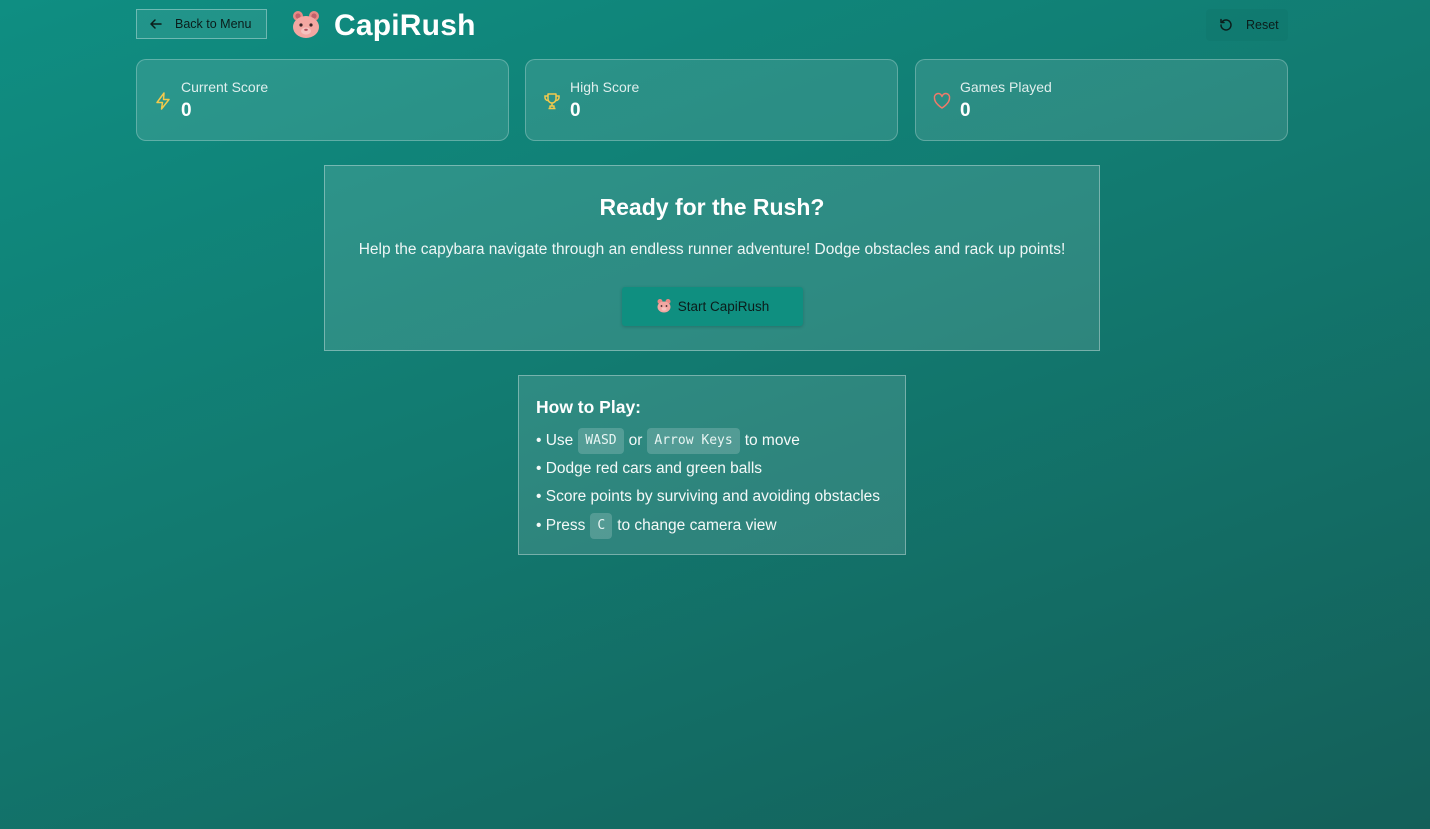  Describe the element at coordinates (605, 87) in the screenshot. I see `high-score-label: High Score` at that location.